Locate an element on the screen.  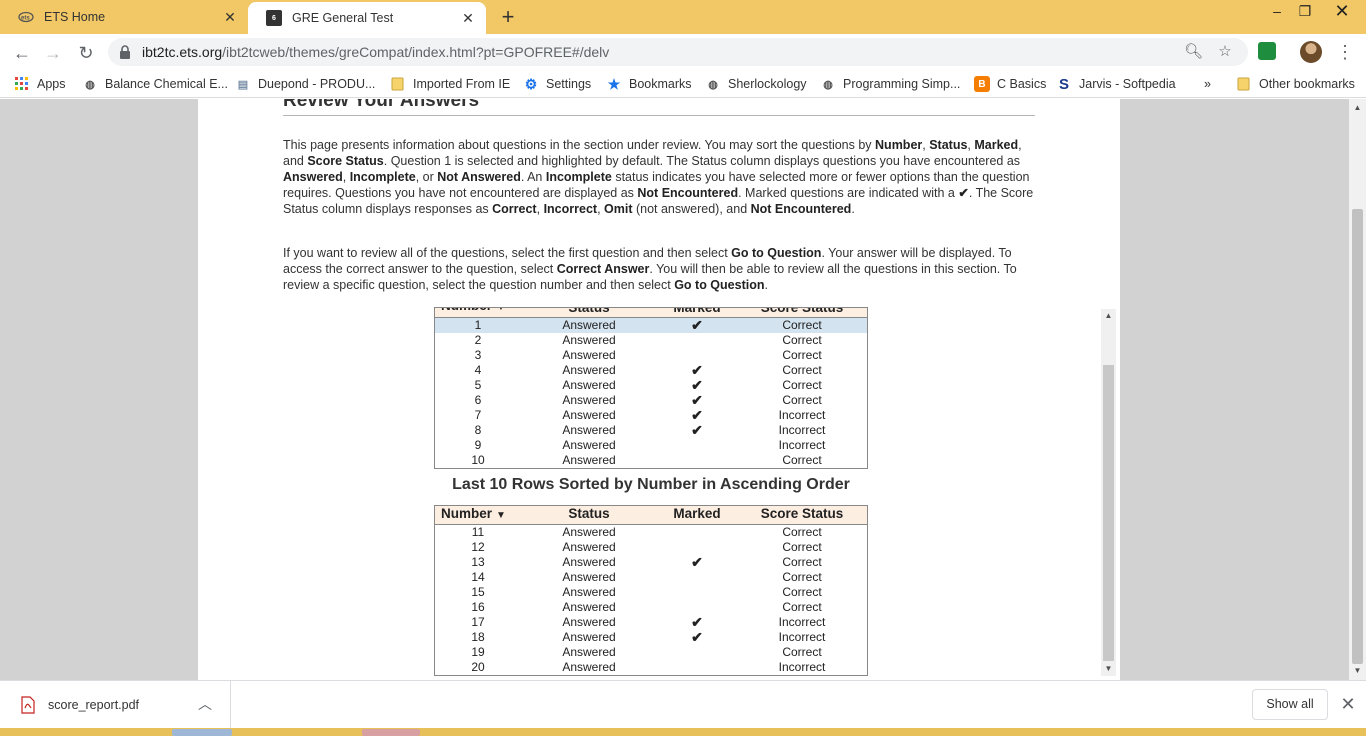
table-row: 19 Answered Correct is located at coordinates (651, 652).